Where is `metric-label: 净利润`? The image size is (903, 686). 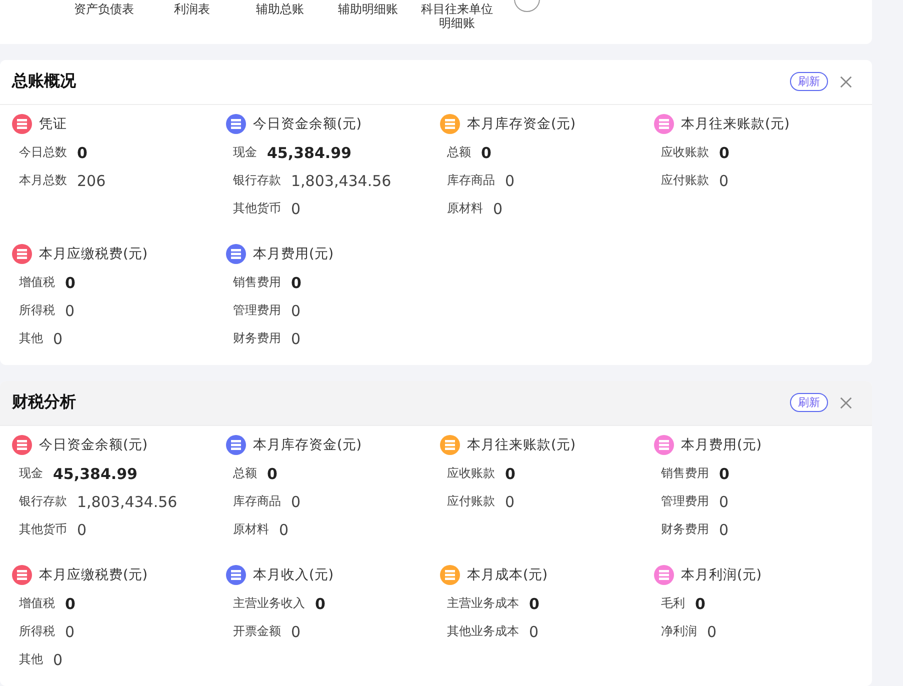 metric-label: 净利润 is located at coordinates (679, 631).